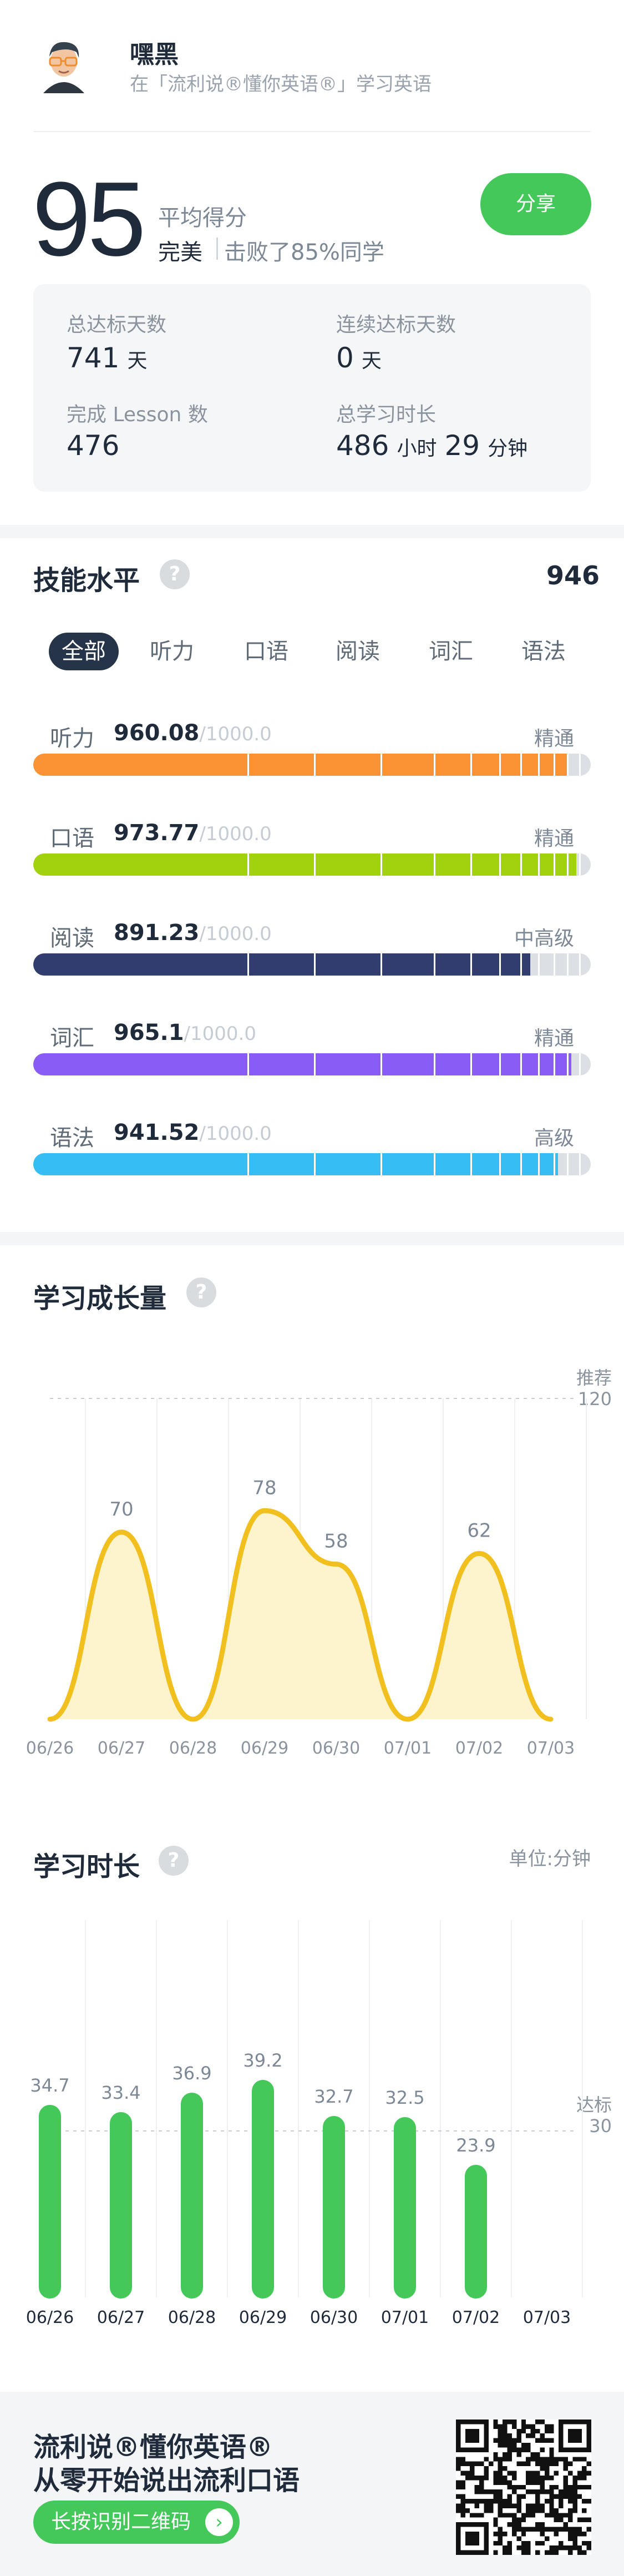  Describe the element at coordinates (551, 1748) in the screenshot. I see `x-tick-label: 07/03` at that location.